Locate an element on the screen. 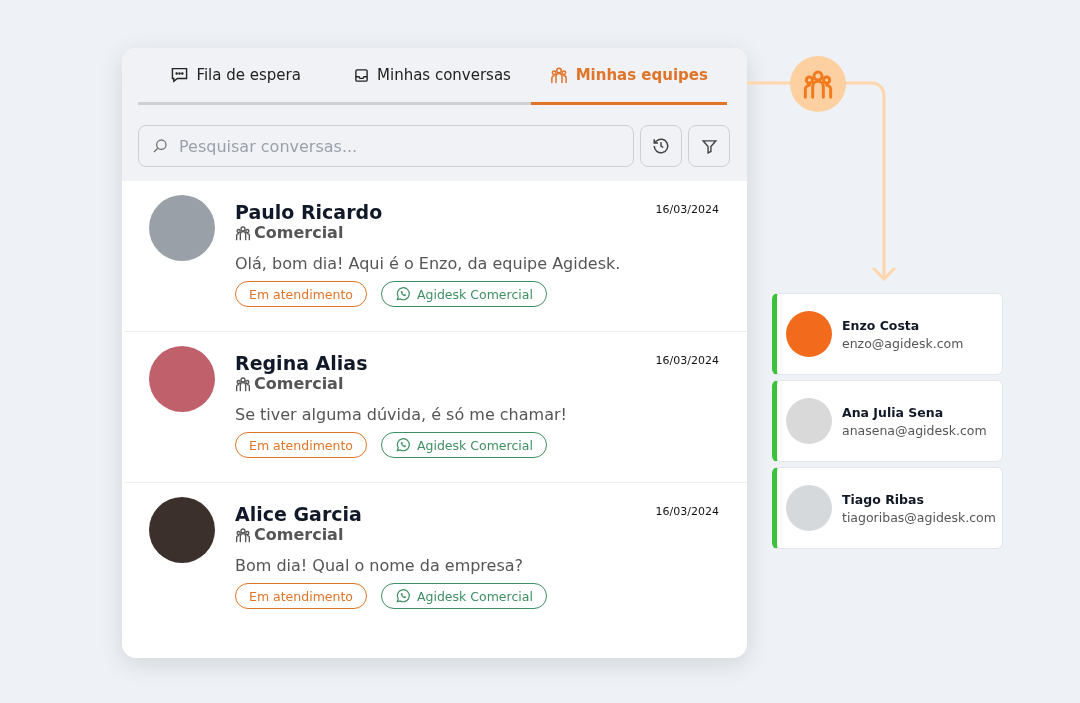 The width and height of the screenshot is (1080, 703). filter-button is located at coordinates (709, 146).